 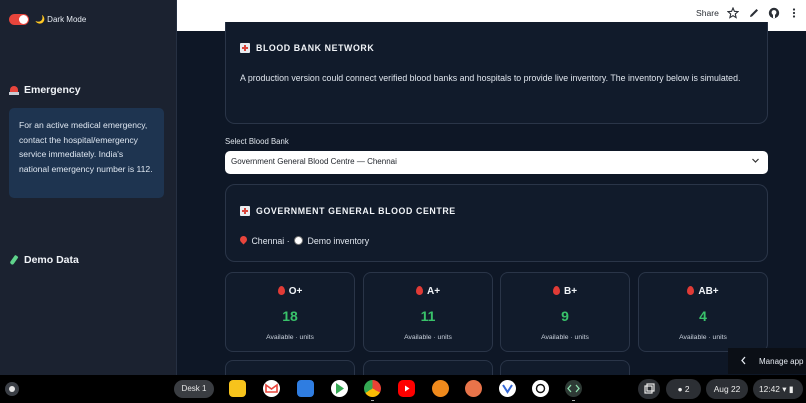 What do you see at coordinates (338, 241) in the screenshot?
I see `centre-mode: Demo inventory` at bounding box center [338, 241].